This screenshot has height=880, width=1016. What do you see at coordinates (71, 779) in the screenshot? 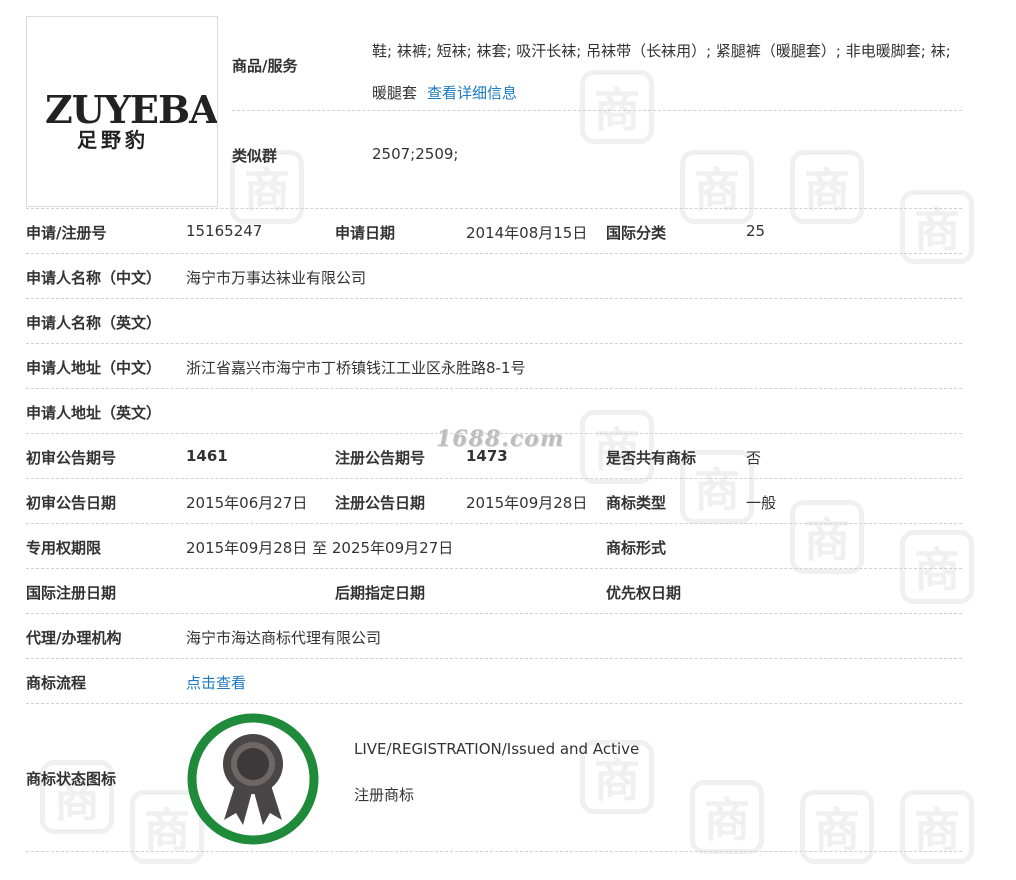
I see `status-label: 商标状态图标` at bounding box center [71, 779].